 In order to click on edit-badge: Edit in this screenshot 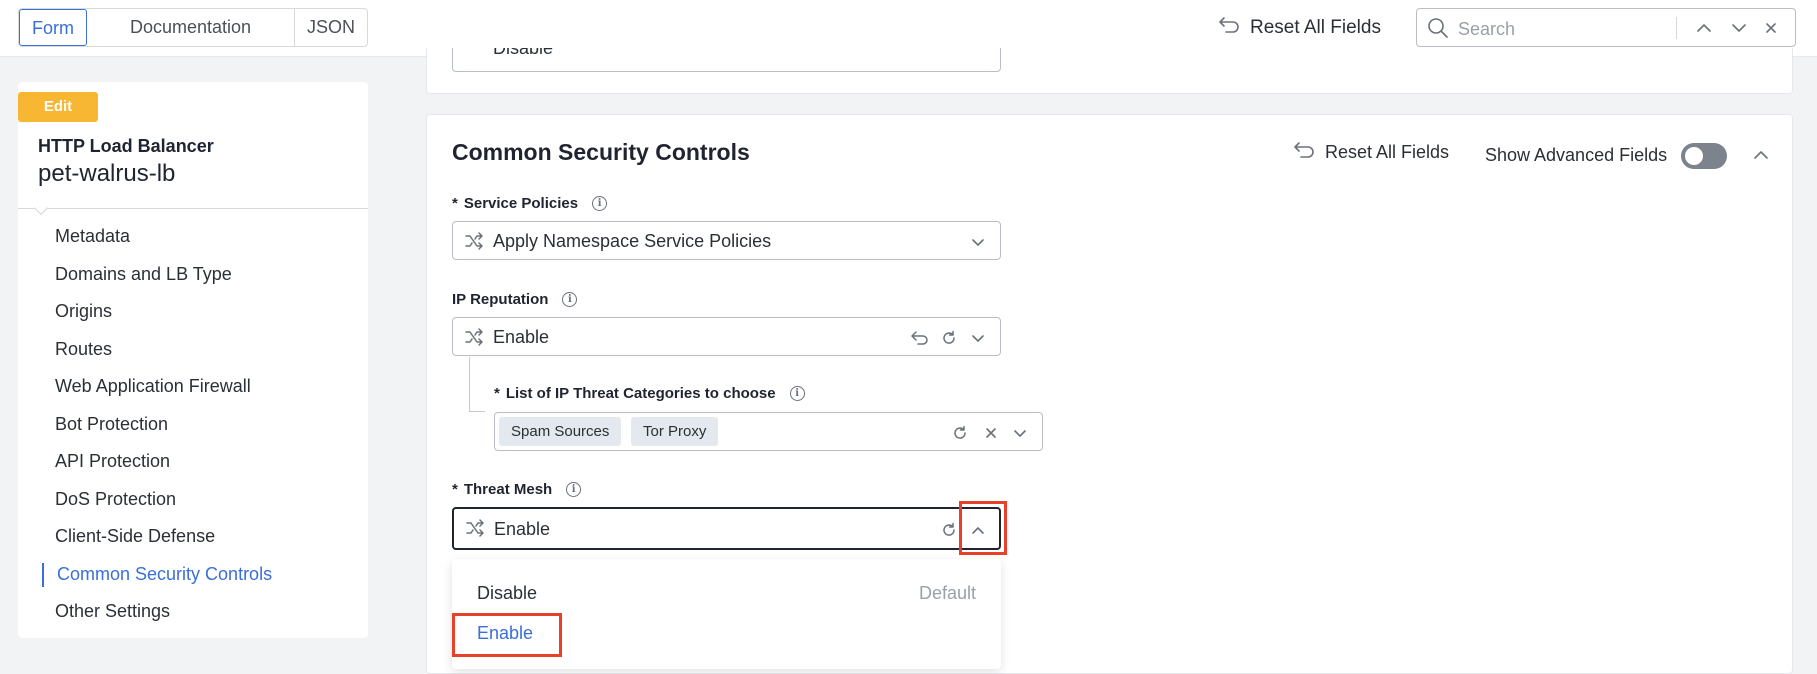, I will do `click(58, 107)`.